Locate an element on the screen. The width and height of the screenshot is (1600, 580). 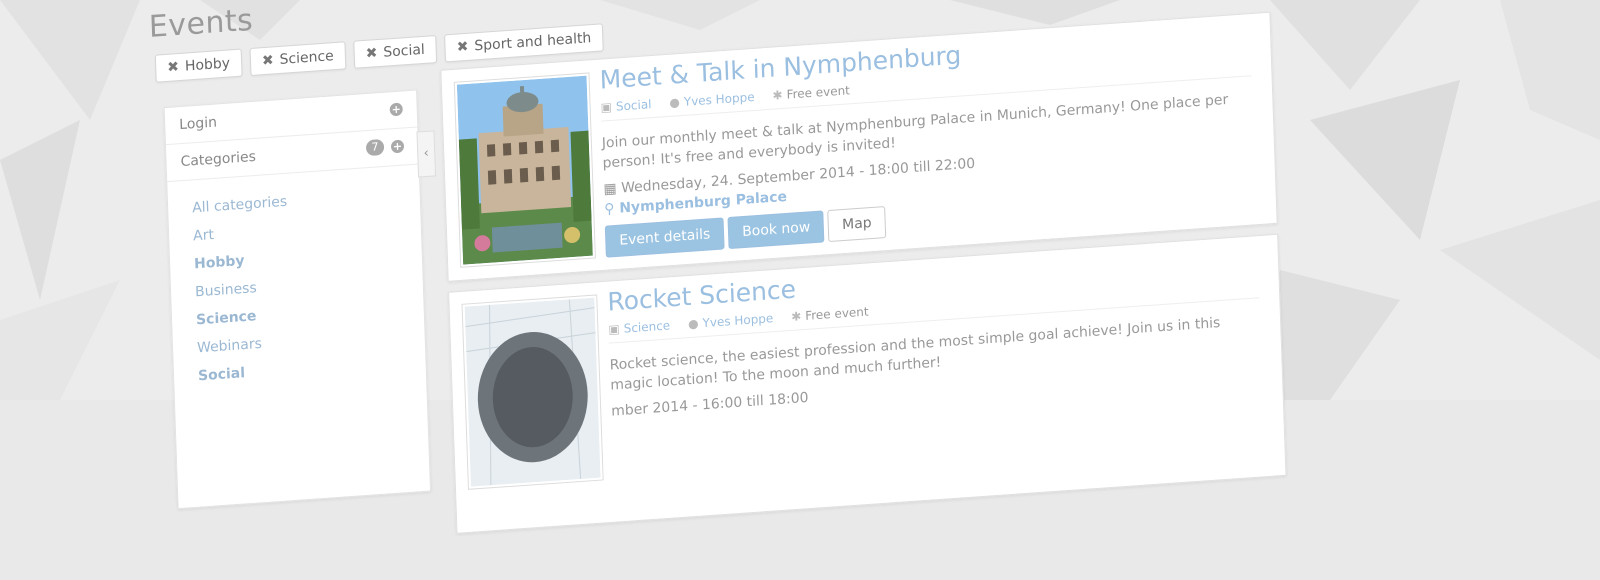
category-text: Social is located at coordinates (633, 105).